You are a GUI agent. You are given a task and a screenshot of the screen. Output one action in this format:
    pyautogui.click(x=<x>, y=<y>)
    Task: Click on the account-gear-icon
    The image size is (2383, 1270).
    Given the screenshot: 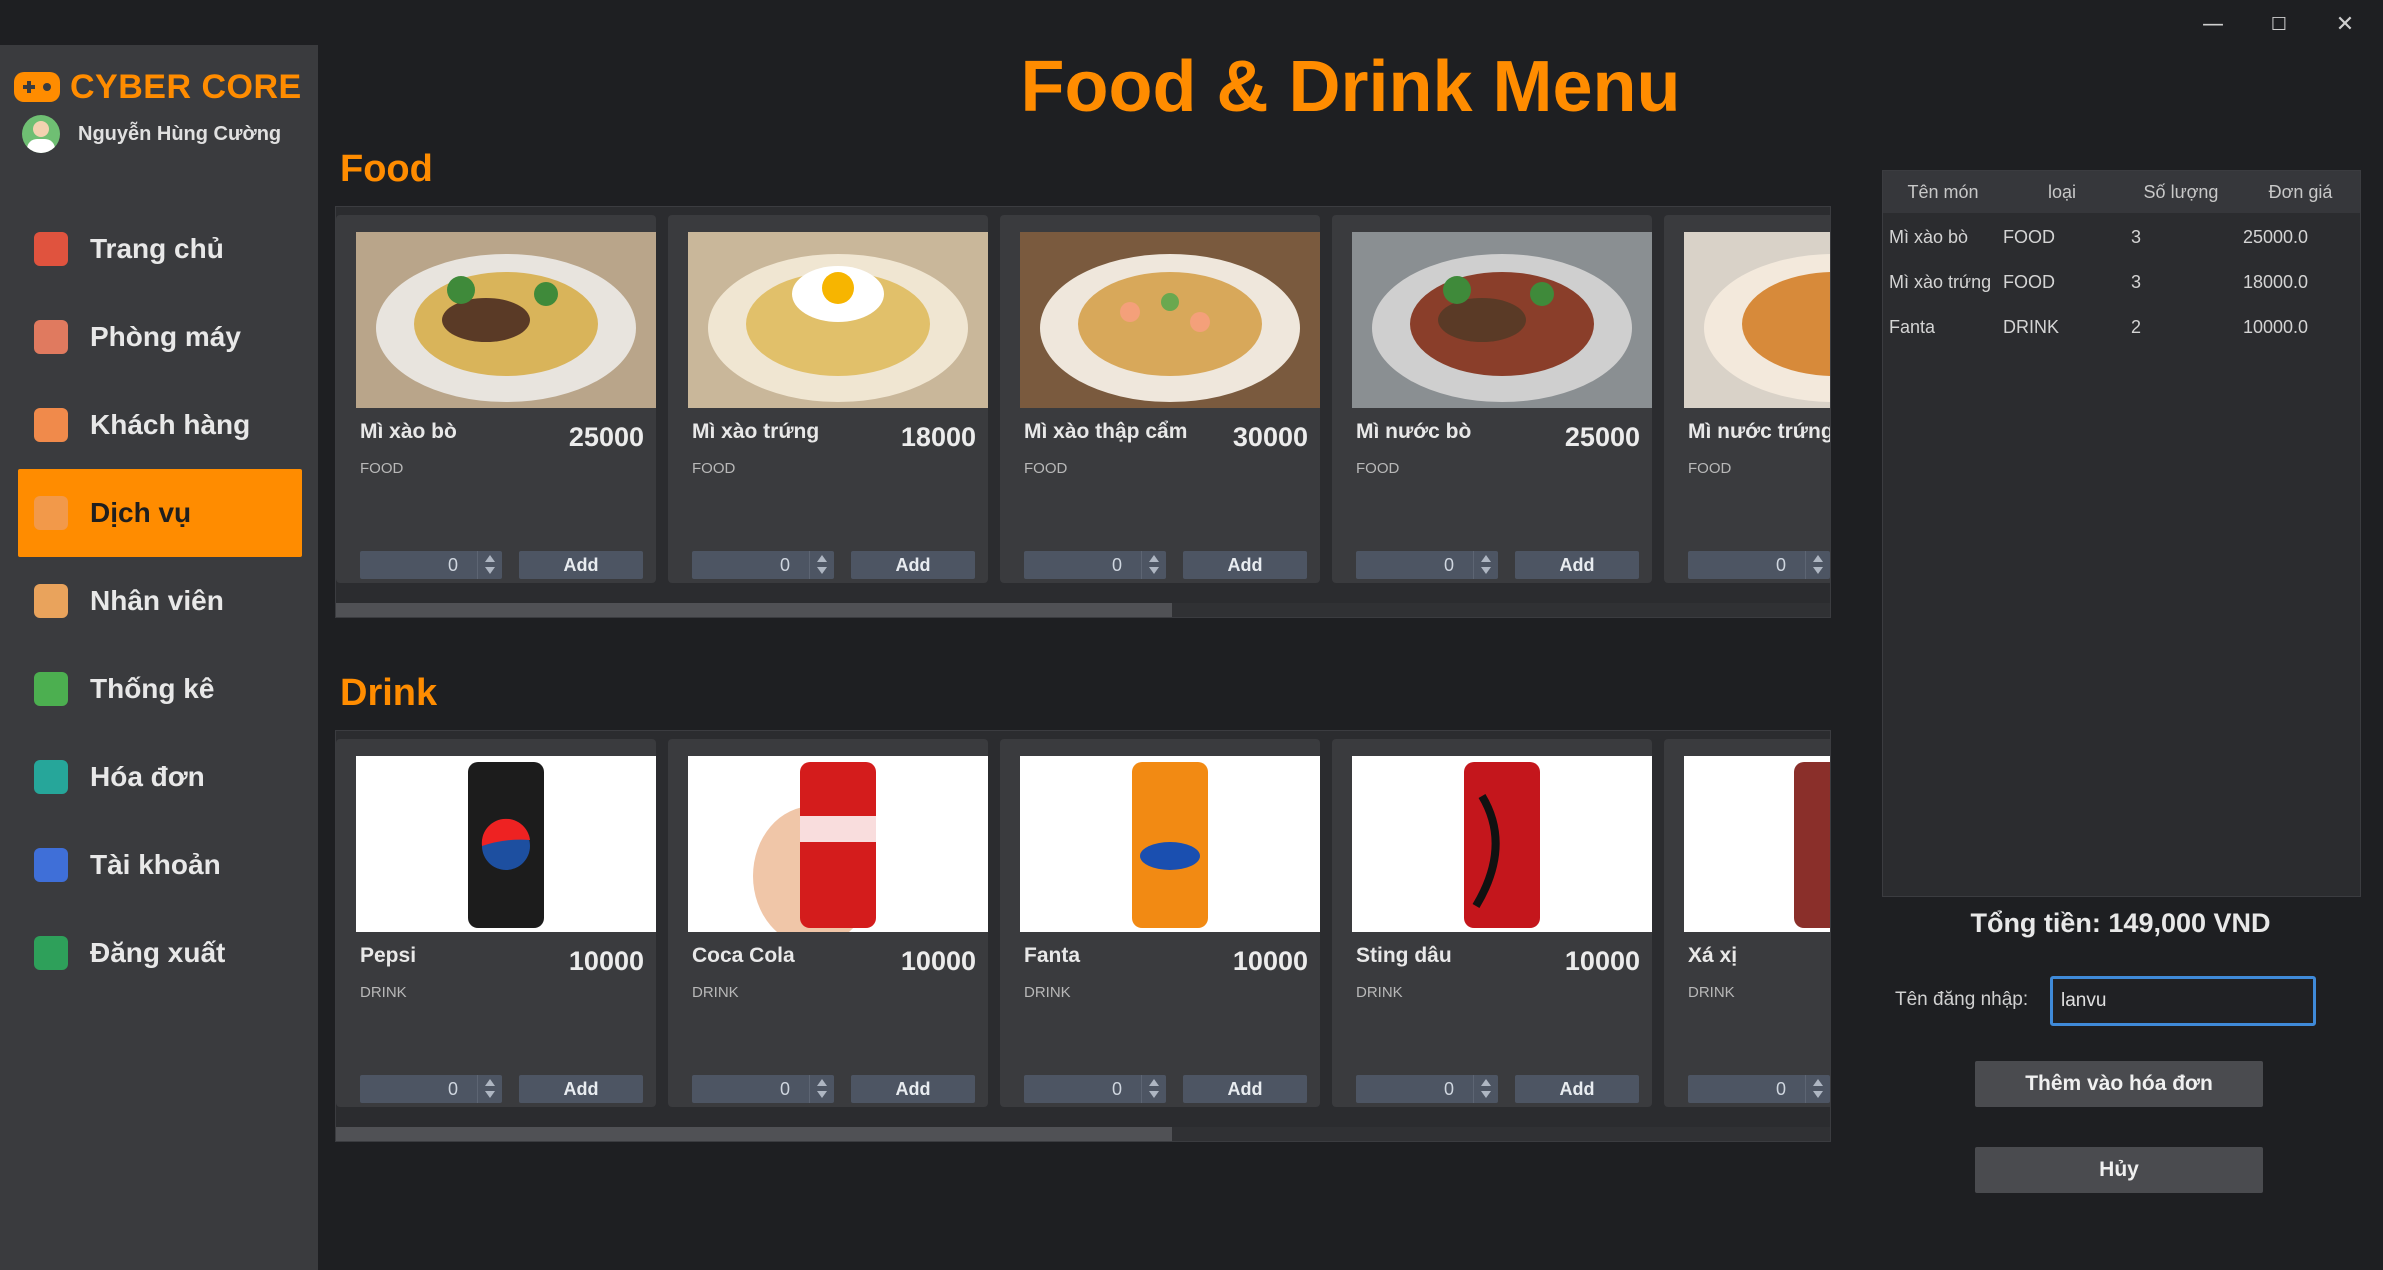 What is the action you would take?
    pyautogui.click(x=51, y=865)
    